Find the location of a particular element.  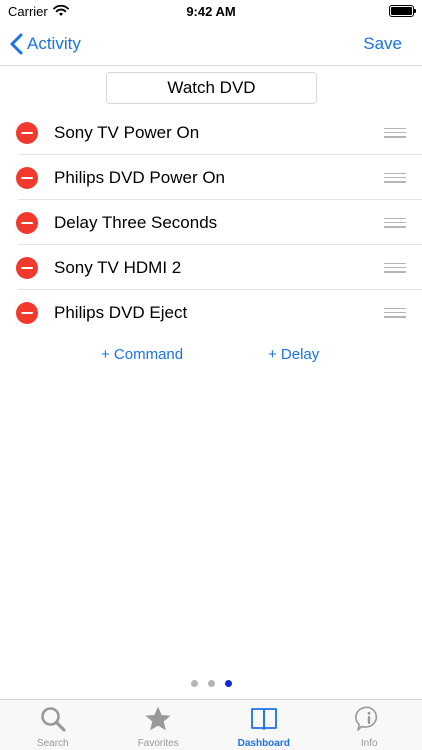

command-row: Philips DVD Eject is located at coordinates (211, 312).